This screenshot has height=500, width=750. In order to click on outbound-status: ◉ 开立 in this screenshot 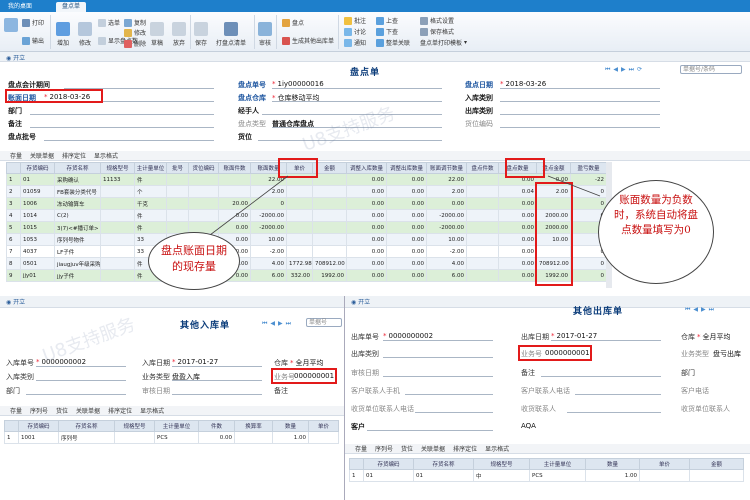, I will do `click(361, 302)`.